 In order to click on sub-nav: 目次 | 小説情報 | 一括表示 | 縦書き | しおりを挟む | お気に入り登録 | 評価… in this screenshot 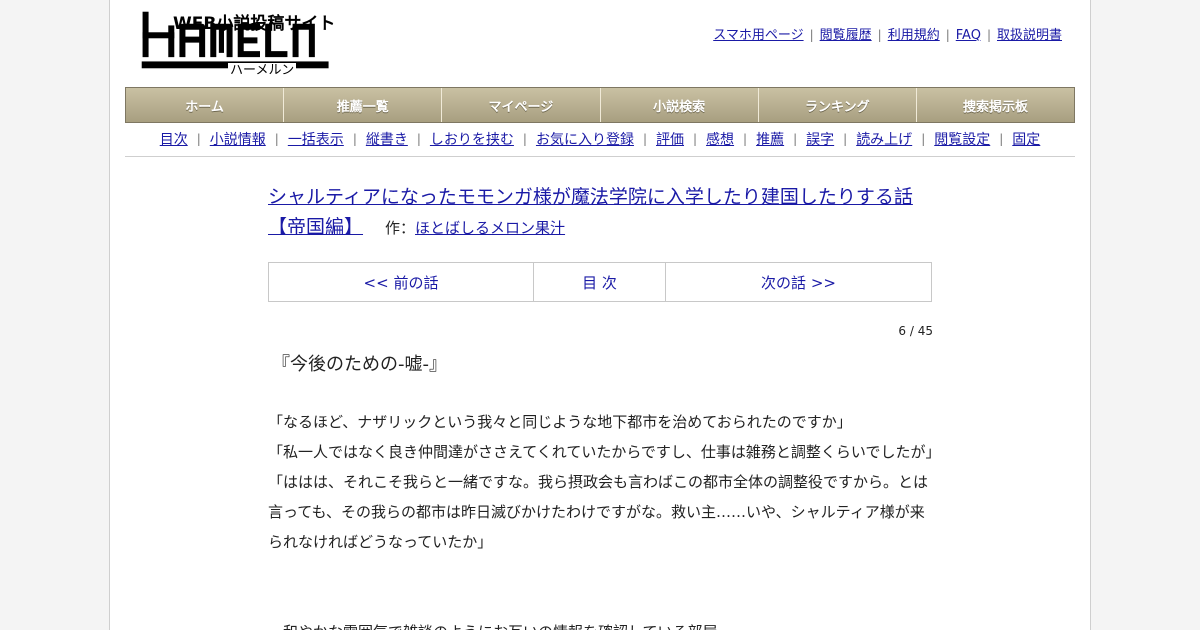, I will do `click(600, 139)`.